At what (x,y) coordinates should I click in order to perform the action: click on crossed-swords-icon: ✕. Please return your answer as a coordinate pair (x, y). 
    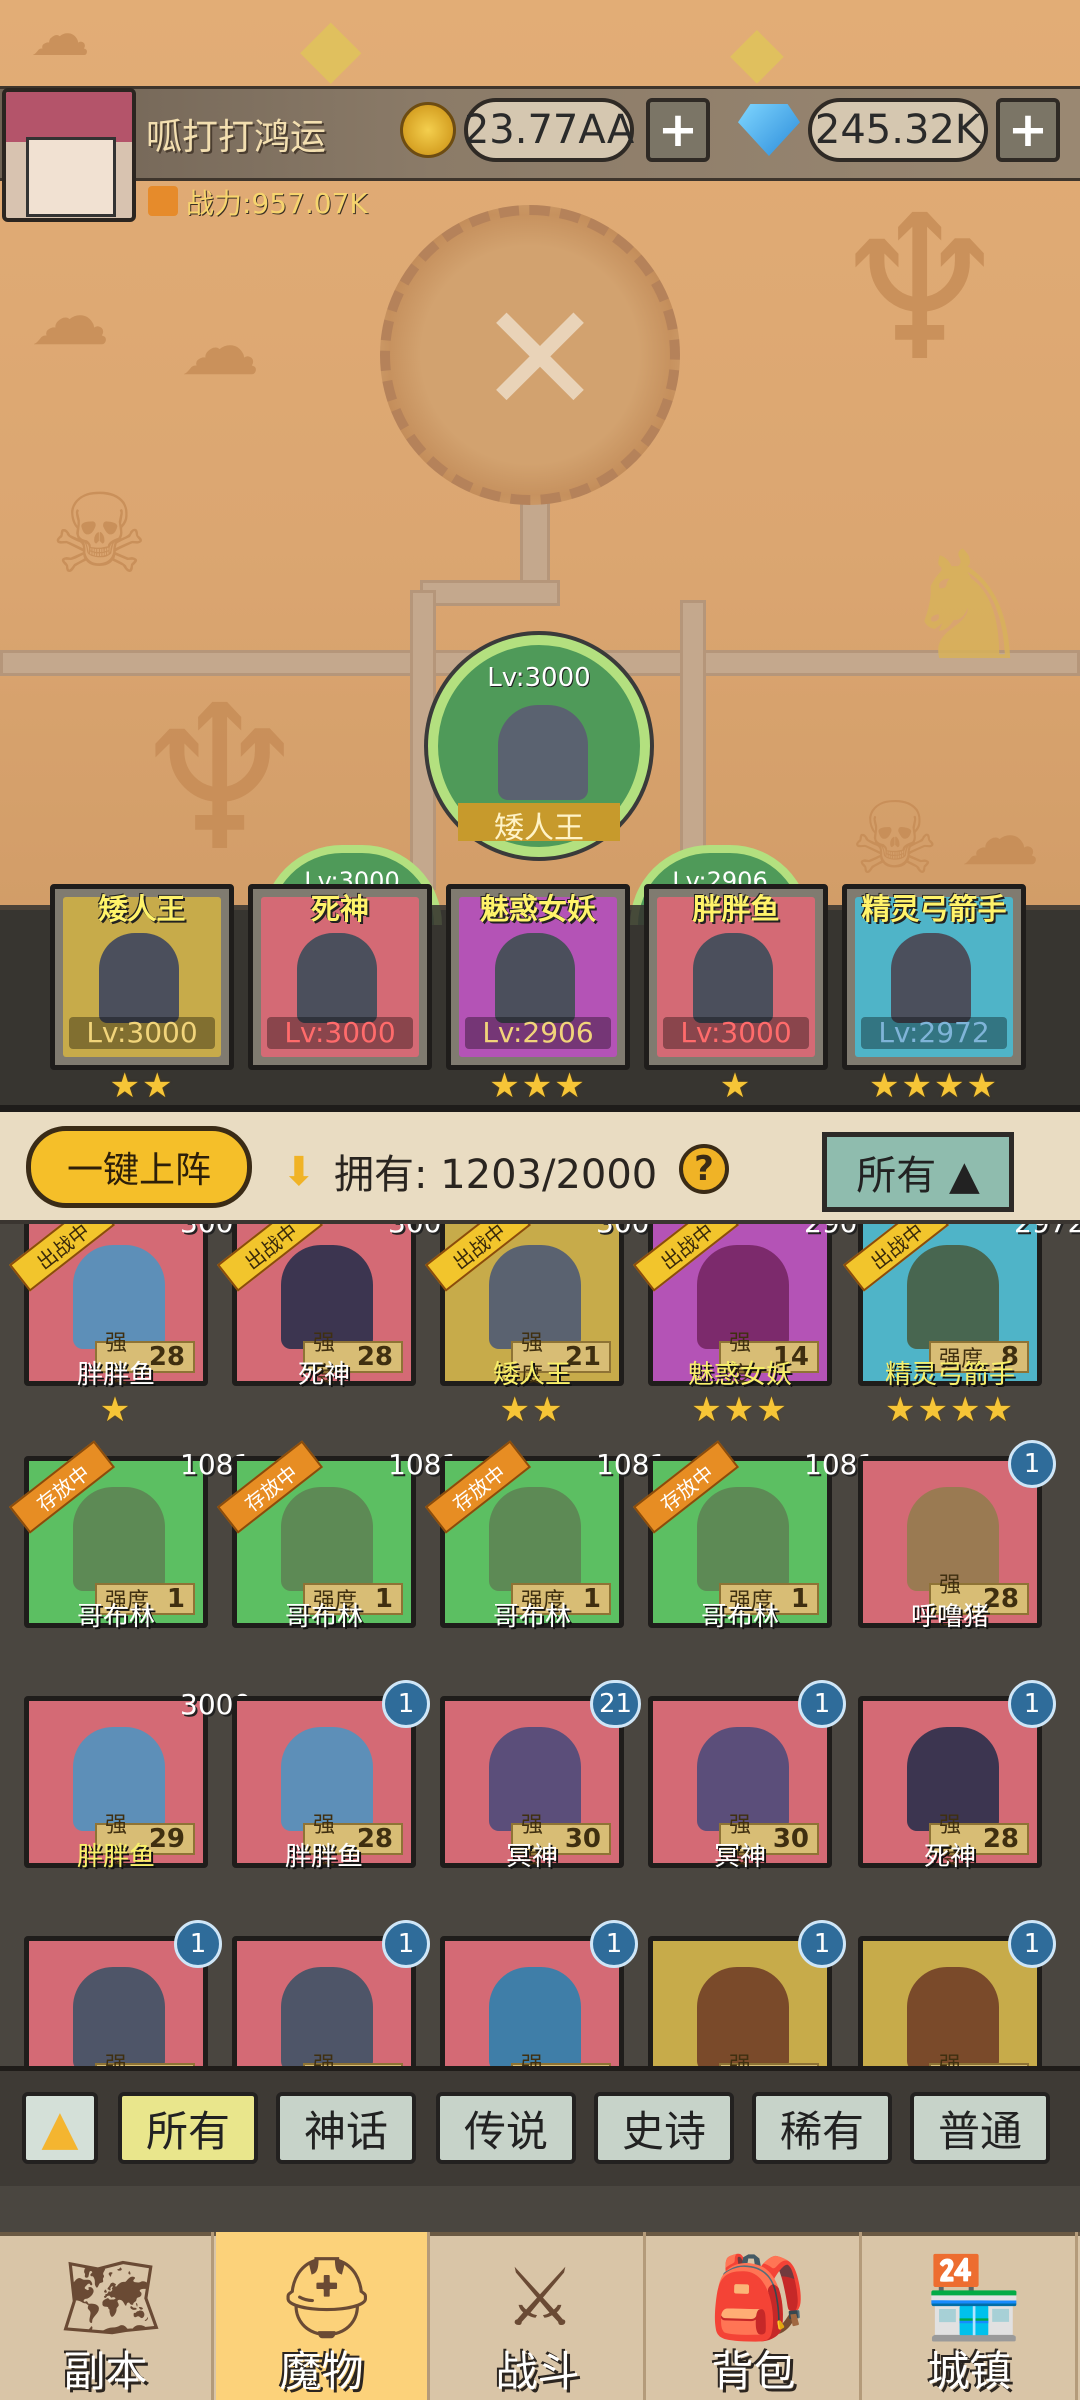
    Looking at the image, I should click on (540, 360).